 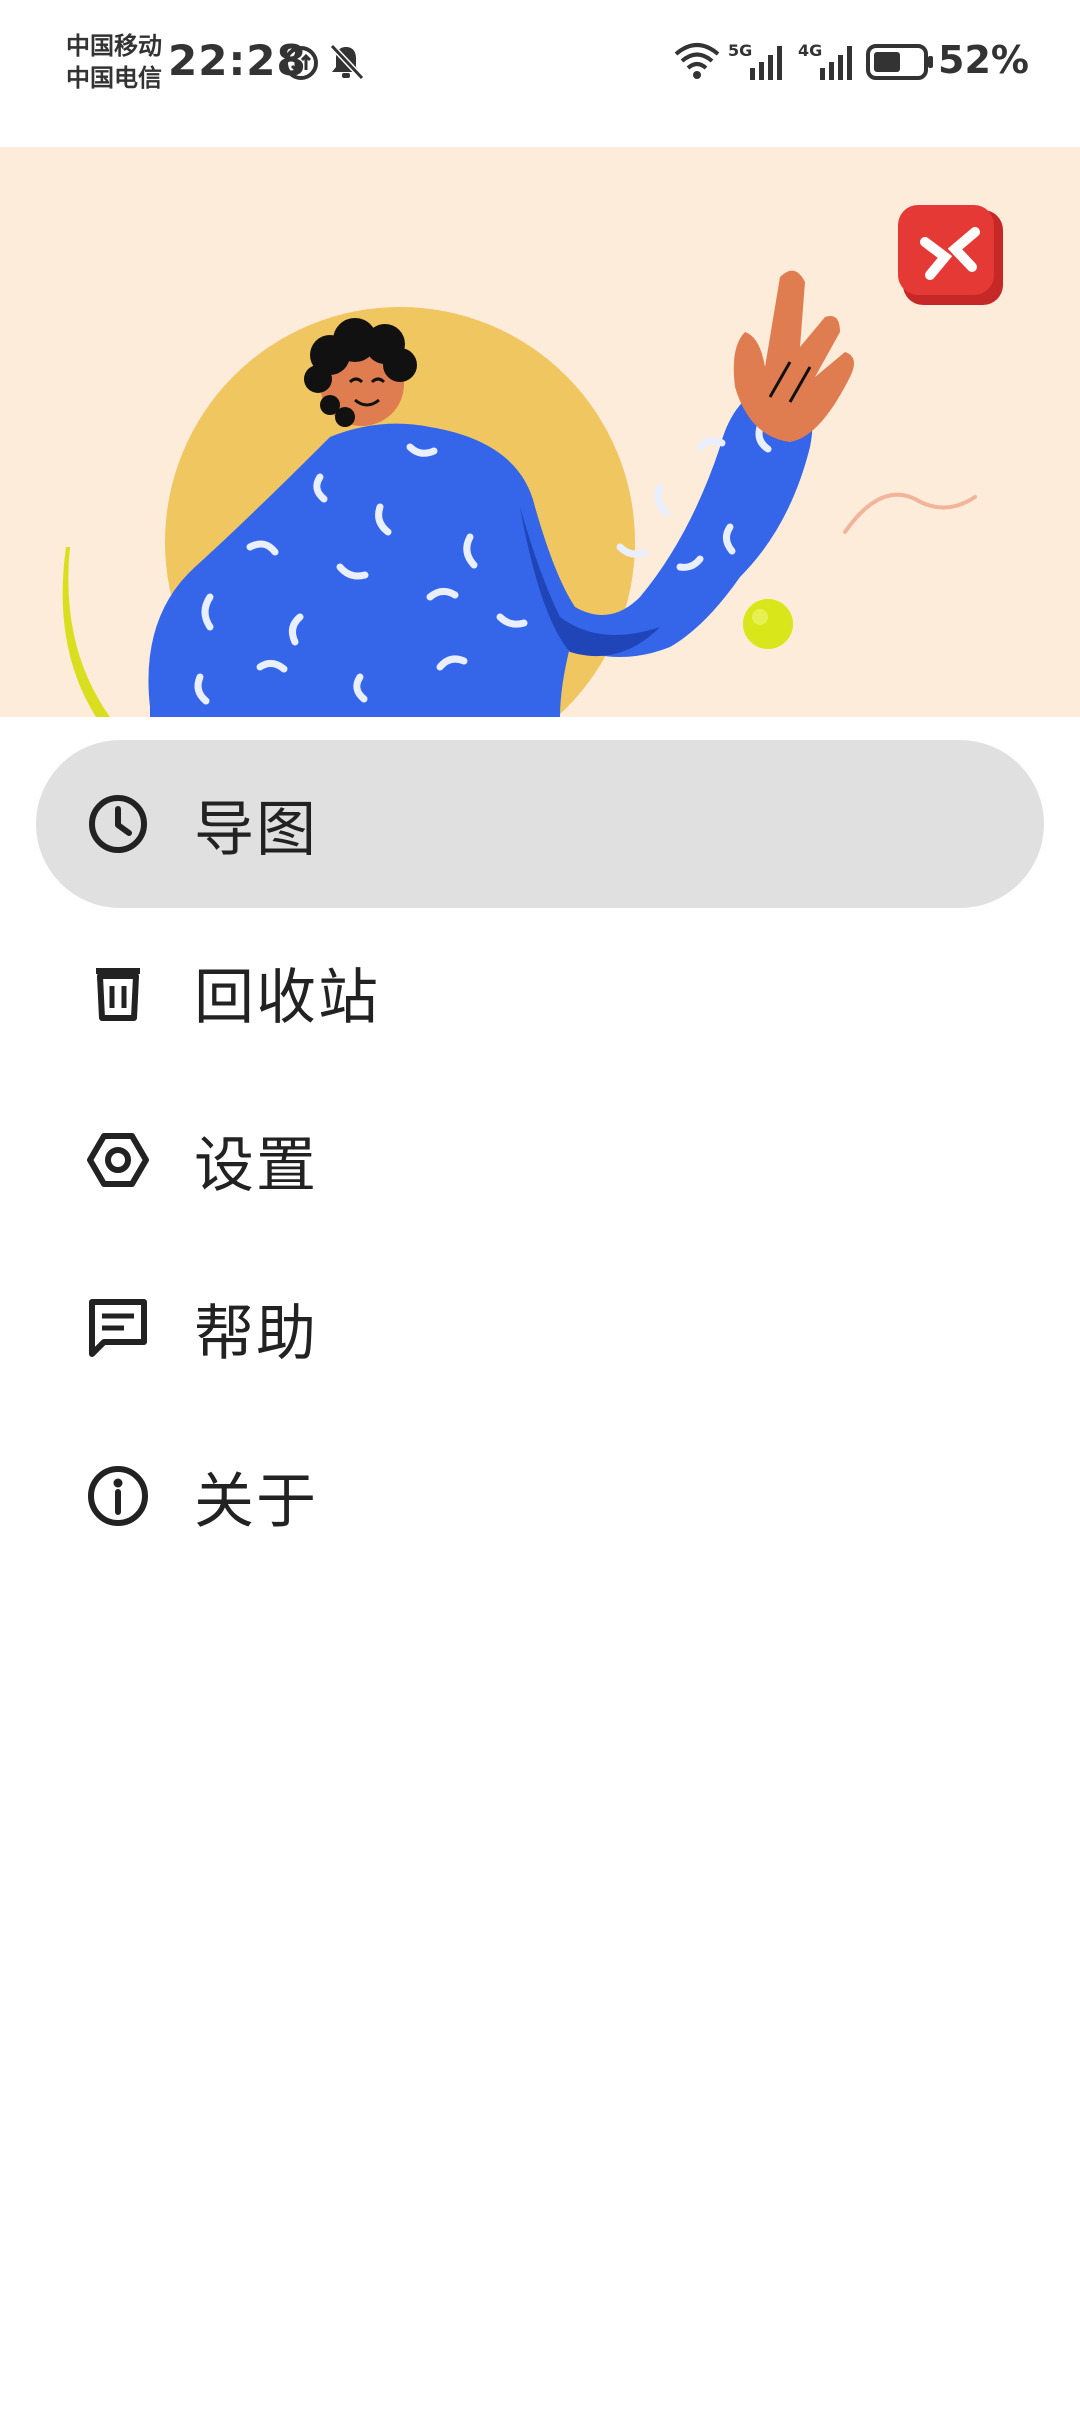 What do you see at coordinates (301, 65) in the screenshot?
I see `data-saver-icon` at bounding box center [301, 65].